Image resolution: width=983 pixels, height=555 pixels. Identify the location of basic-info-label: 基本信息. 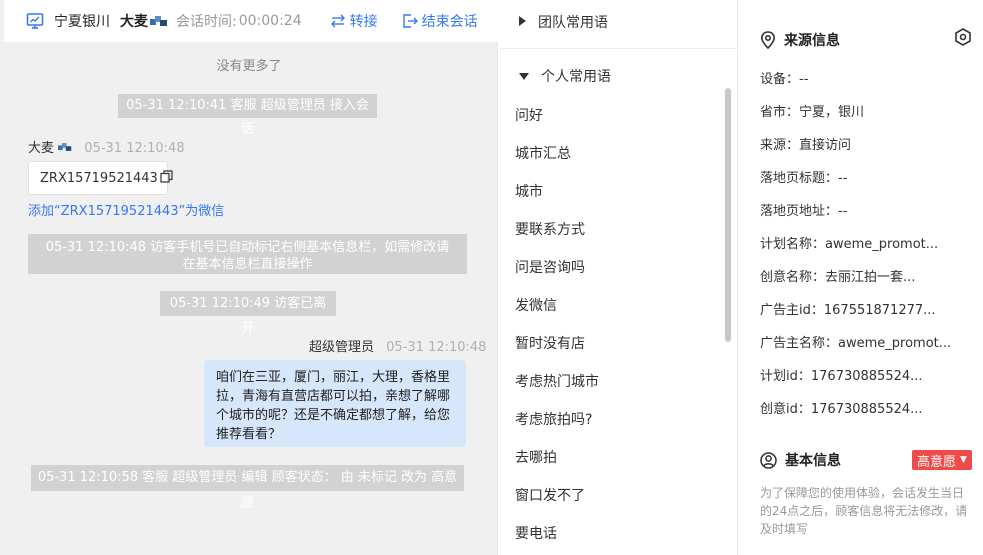
(813, 461).